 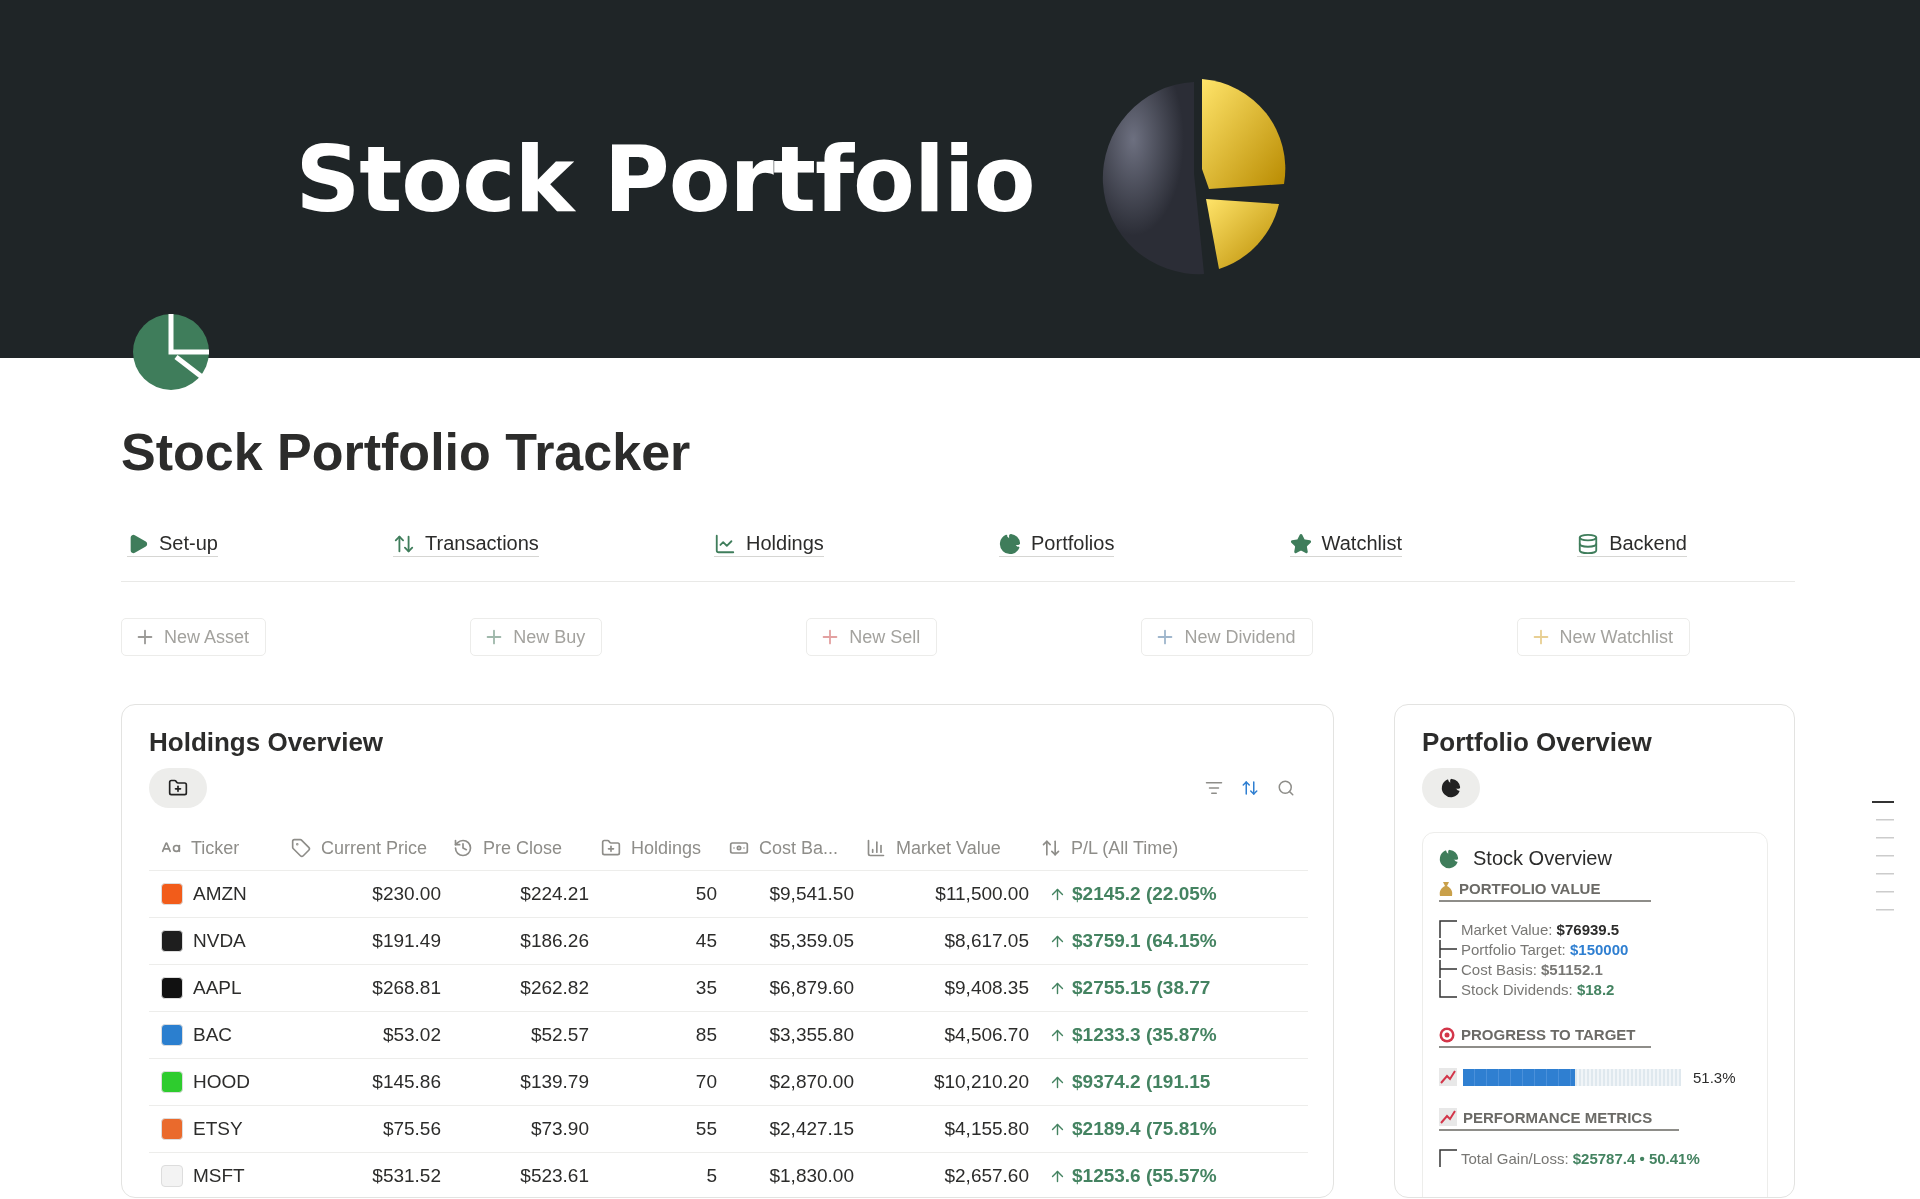 I want to click on ticker-text: AAPL, so click(x=217, y=988).